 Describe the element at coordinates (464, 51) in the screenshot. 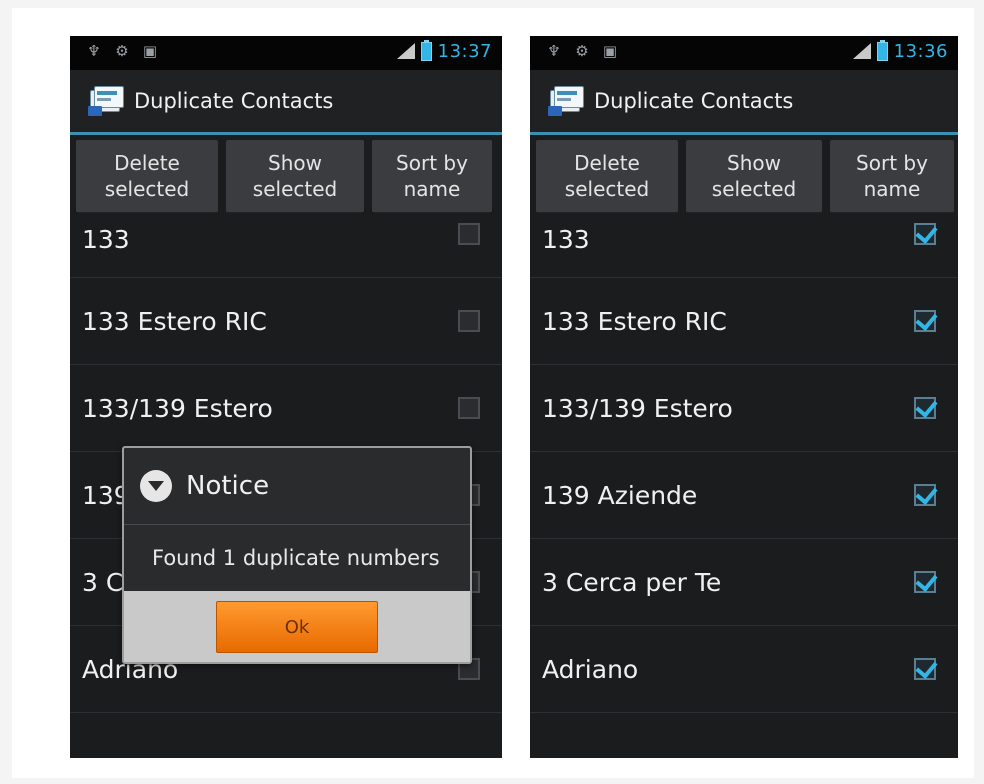

I see `status-clock: 13:37` at that location.